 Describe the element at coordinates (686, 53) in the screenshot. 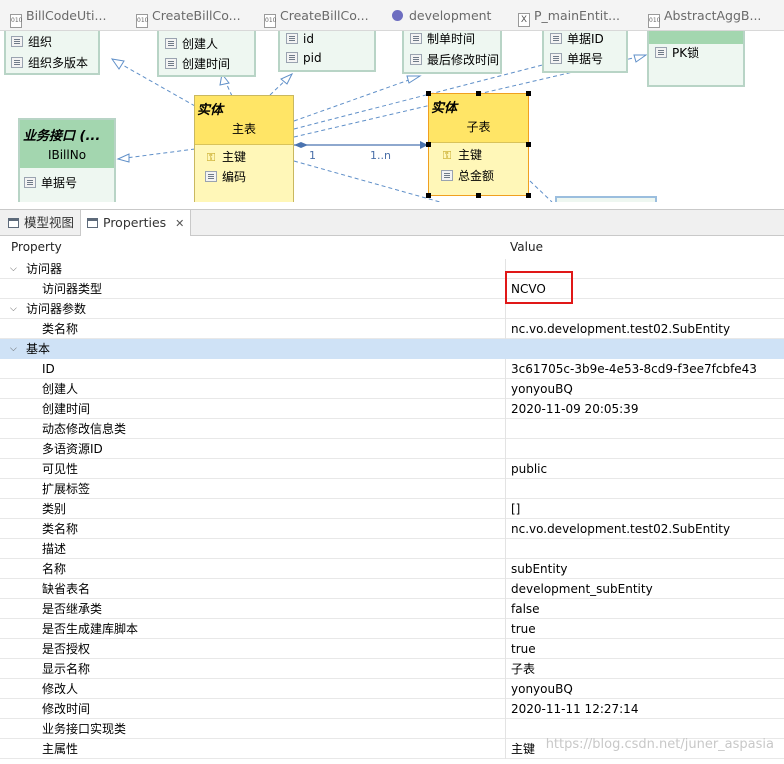

I see `attribute-label: PK锁` at that location.